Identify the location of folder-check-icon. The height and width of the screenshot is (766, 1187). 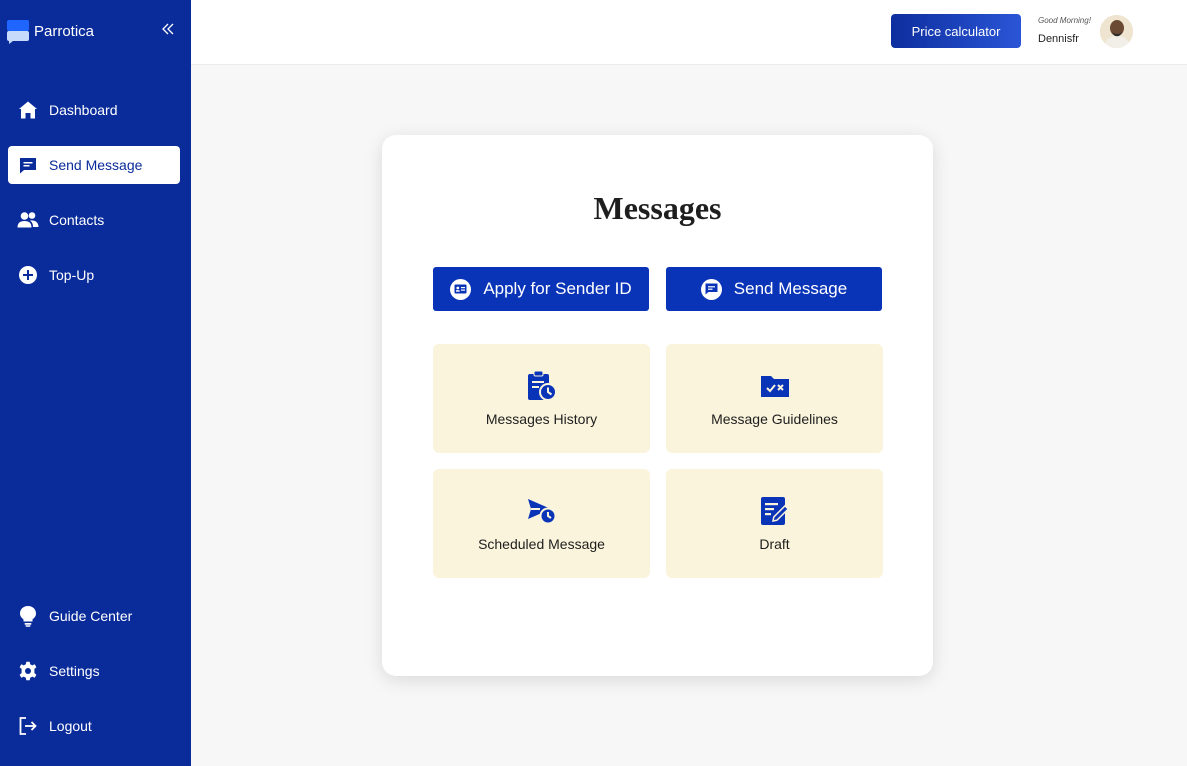
(774, 386).